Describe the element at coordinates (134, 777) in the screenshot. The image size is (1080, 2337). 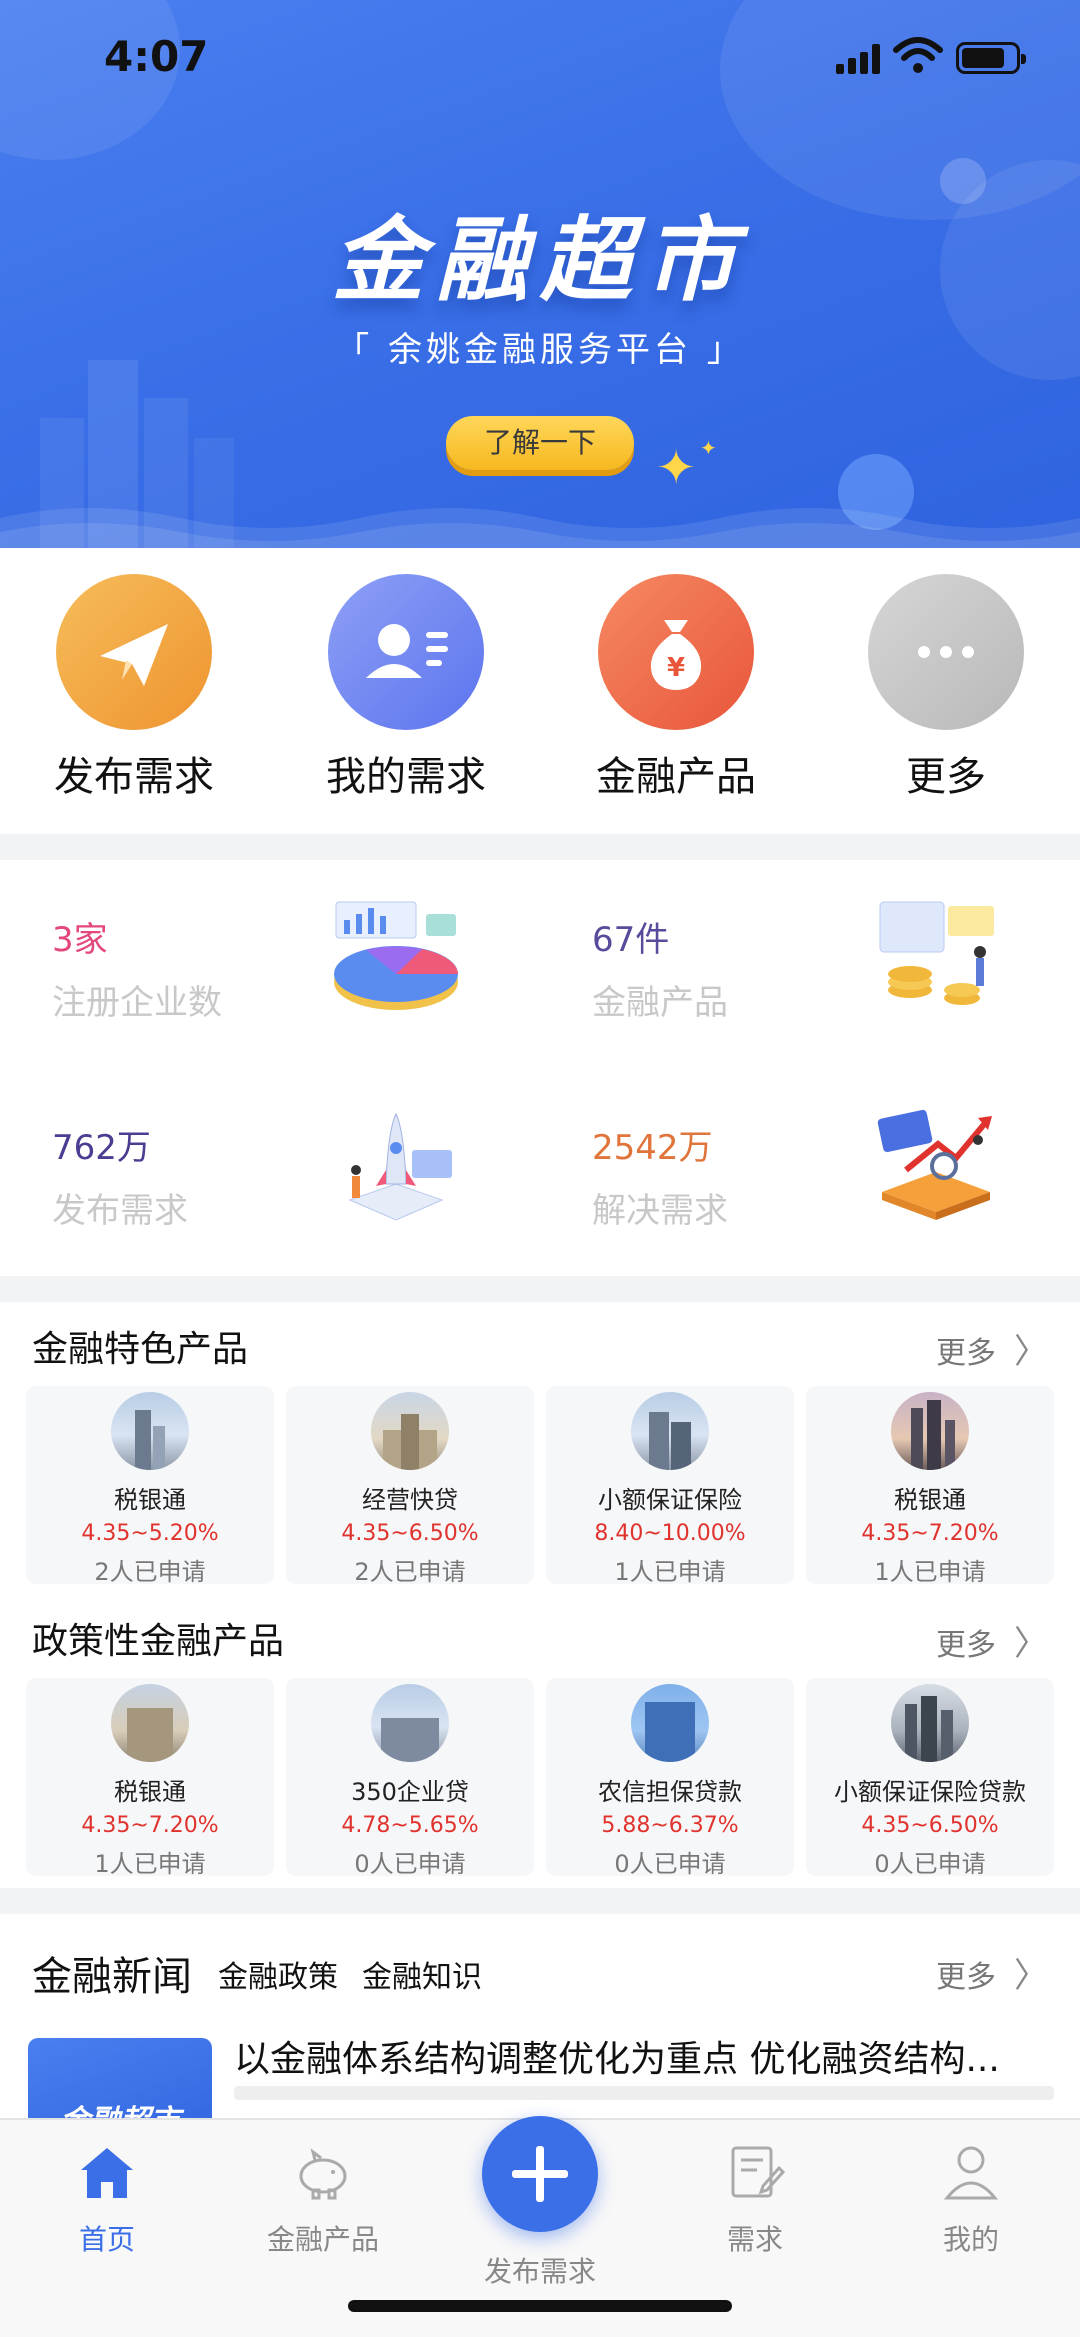
I see `quick-action-label: 发布需求` at that location.